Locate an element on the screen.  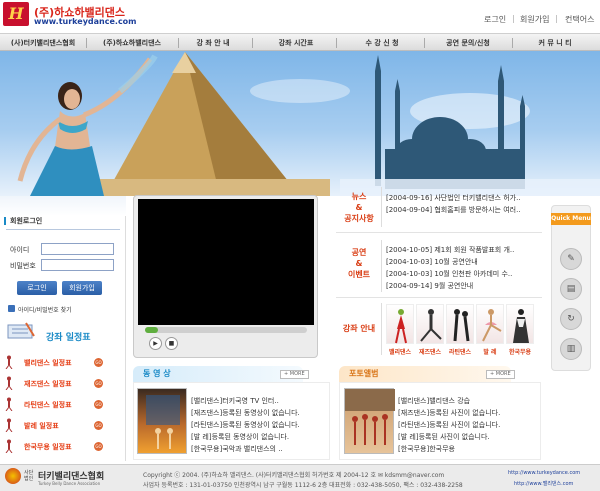
id-input is located at coordinates (77, 249).